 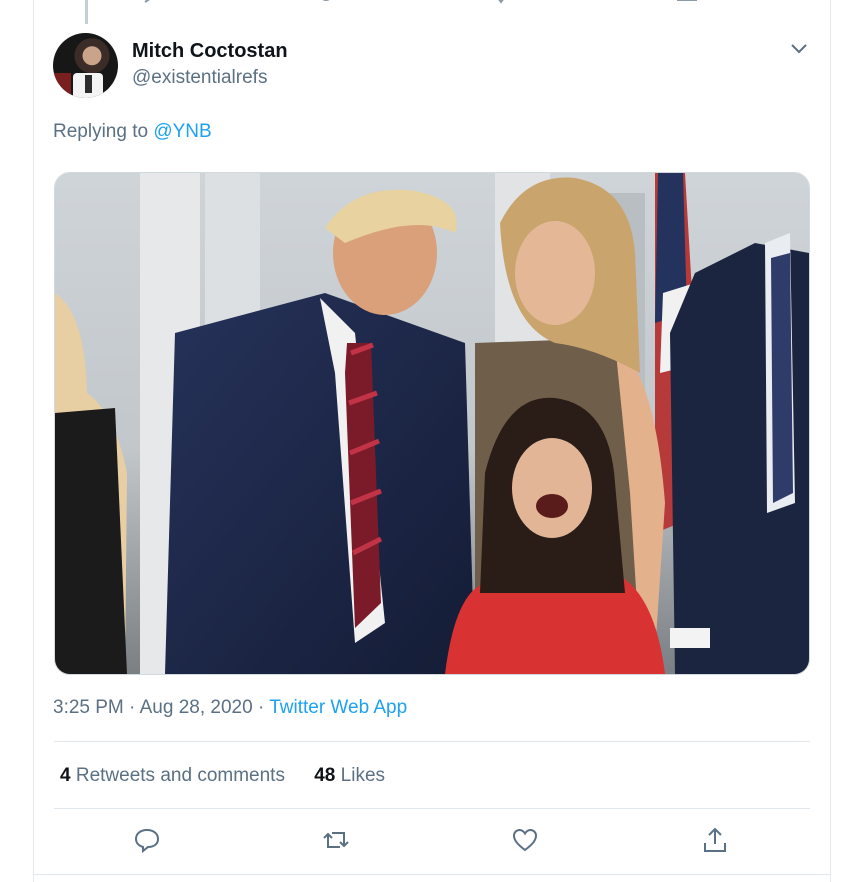 I want to click on timeline-border-right, so click(x=830, y=441).